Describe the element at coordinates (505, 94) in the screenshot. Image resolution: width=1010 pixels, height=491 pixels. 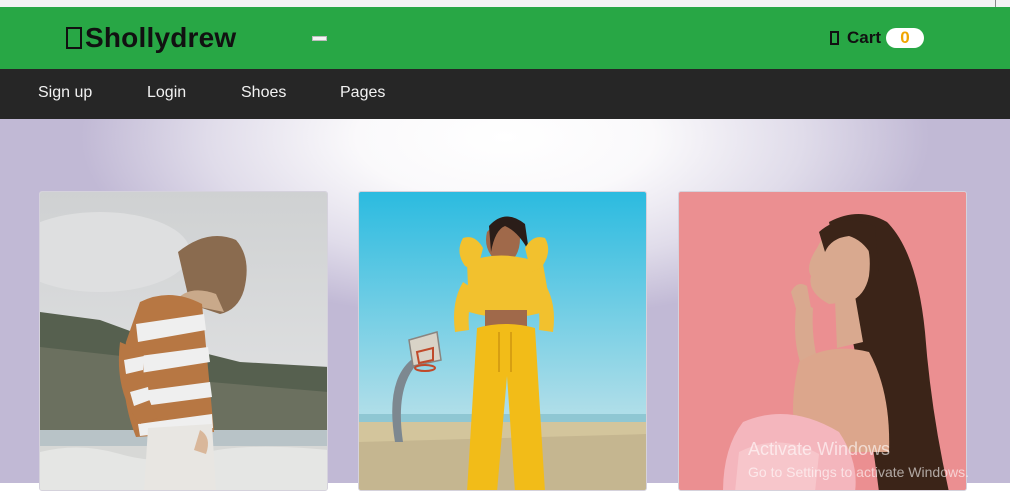
I see `main-nav: Sign up Login Shoes Pages` at that location.